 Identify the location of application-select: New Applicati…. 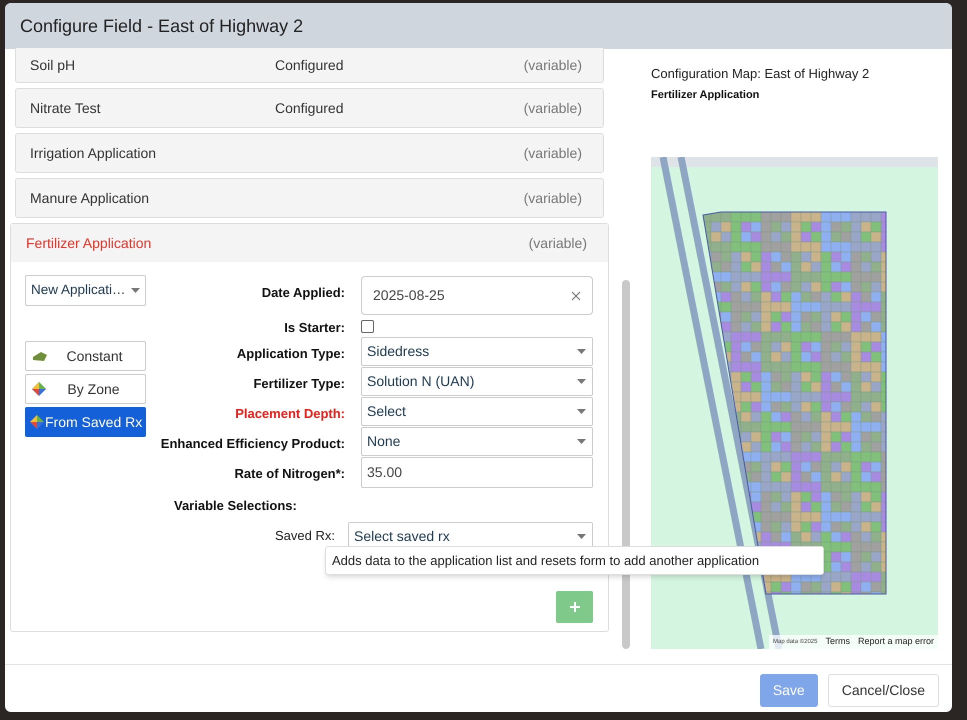
(85, 290).